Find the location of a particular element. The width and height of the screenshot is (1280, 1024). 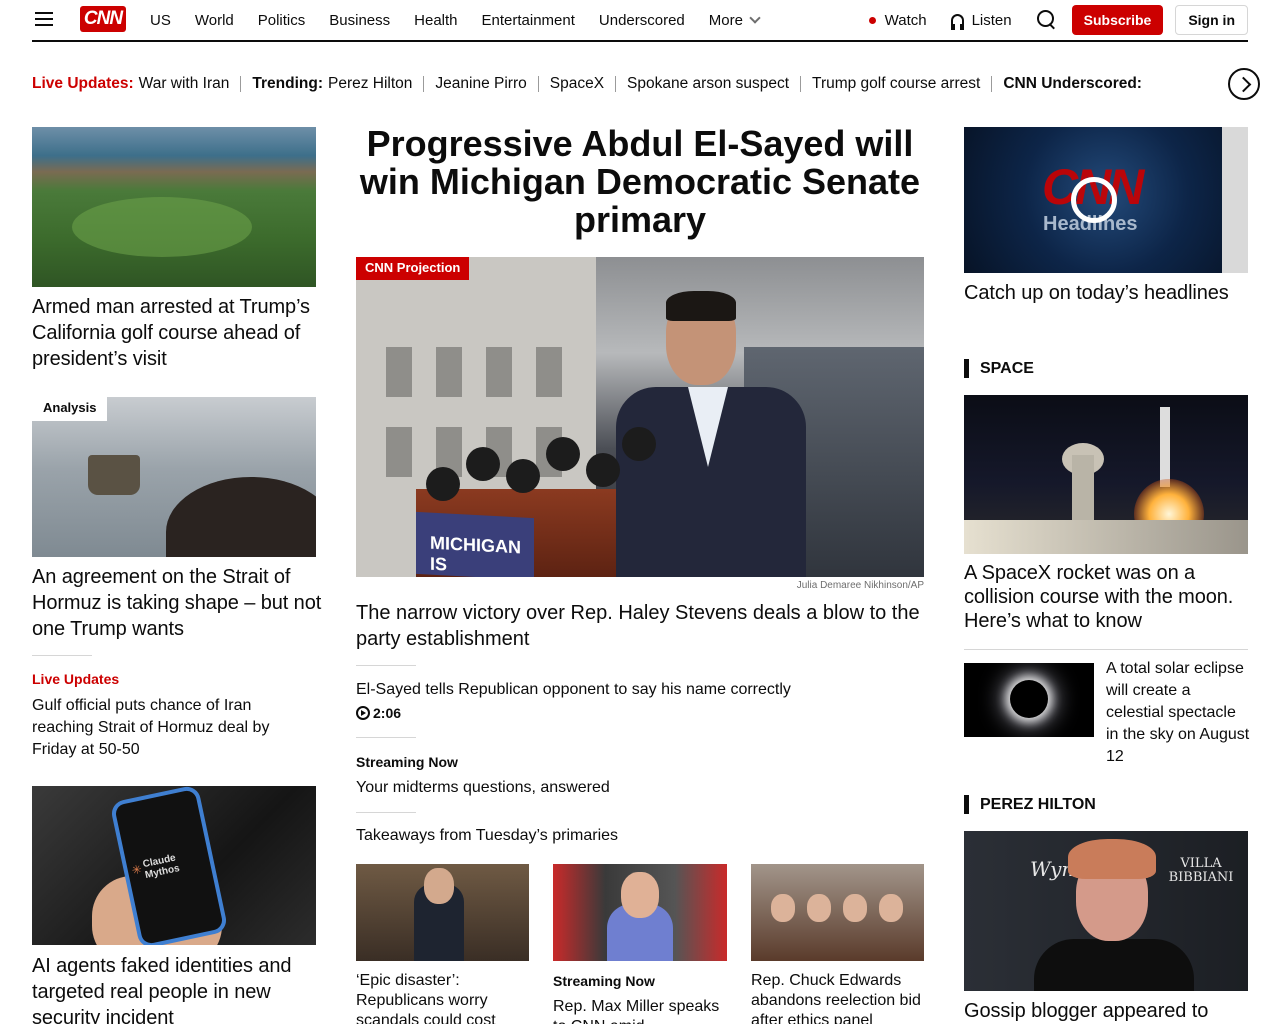

perez-hilton-image: Wynn VILLA BIBBIANI is located at coordinates (1106, 911).